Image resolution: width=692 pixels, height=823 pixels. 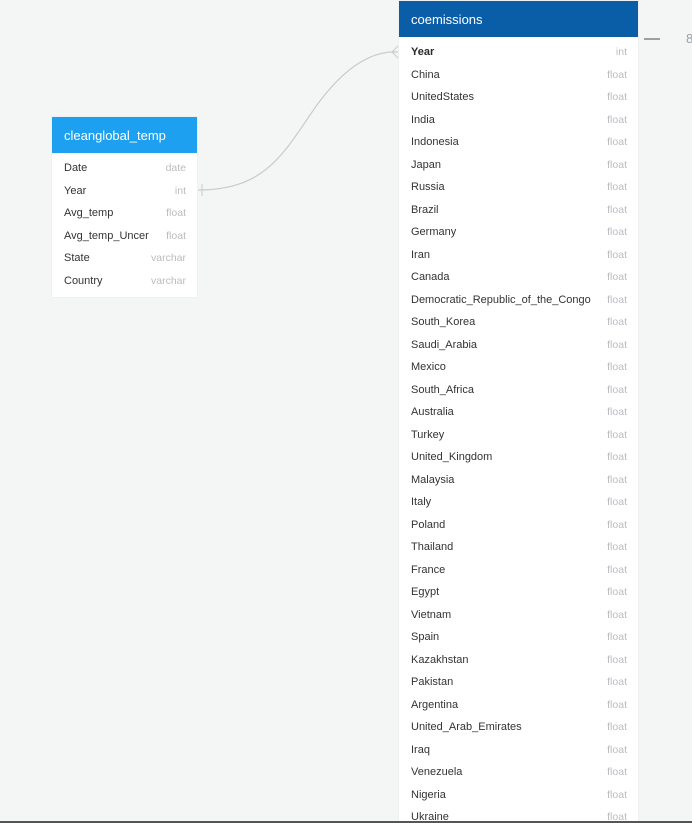 What do you see at coordinates (434, 232) in the screenshot?
I see `field-name: Germany` at bounding box center [434, 232].